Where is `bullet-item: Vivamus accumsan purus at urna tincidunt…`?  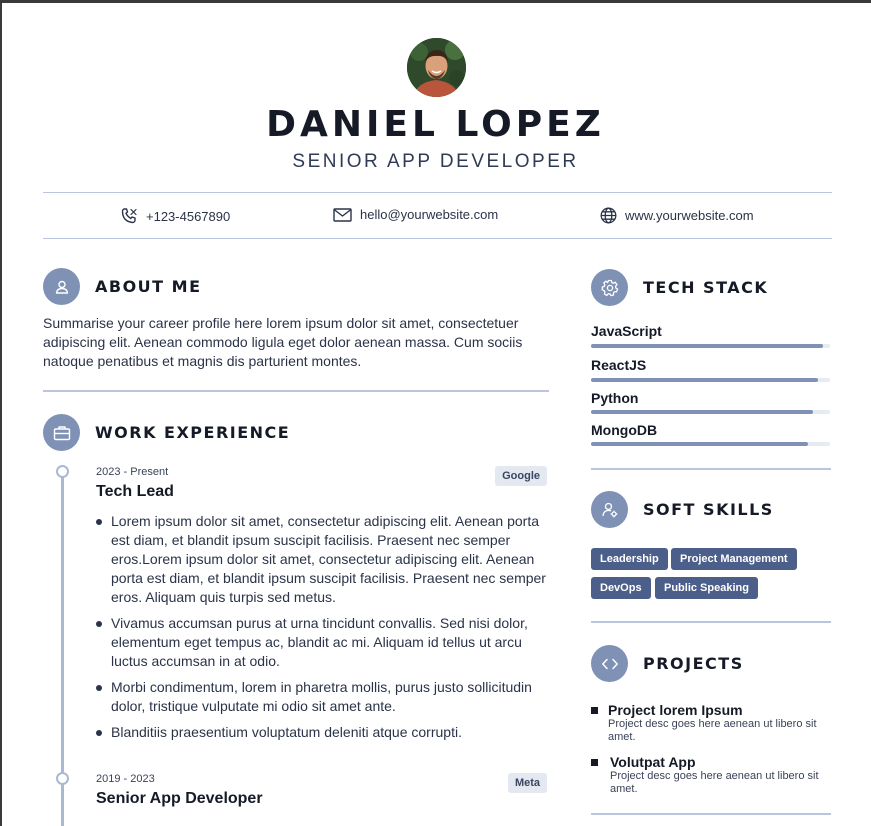 bullet-item: Vivamus accumsan purus at urna tincidunt… is located at coordinates (322, 642).